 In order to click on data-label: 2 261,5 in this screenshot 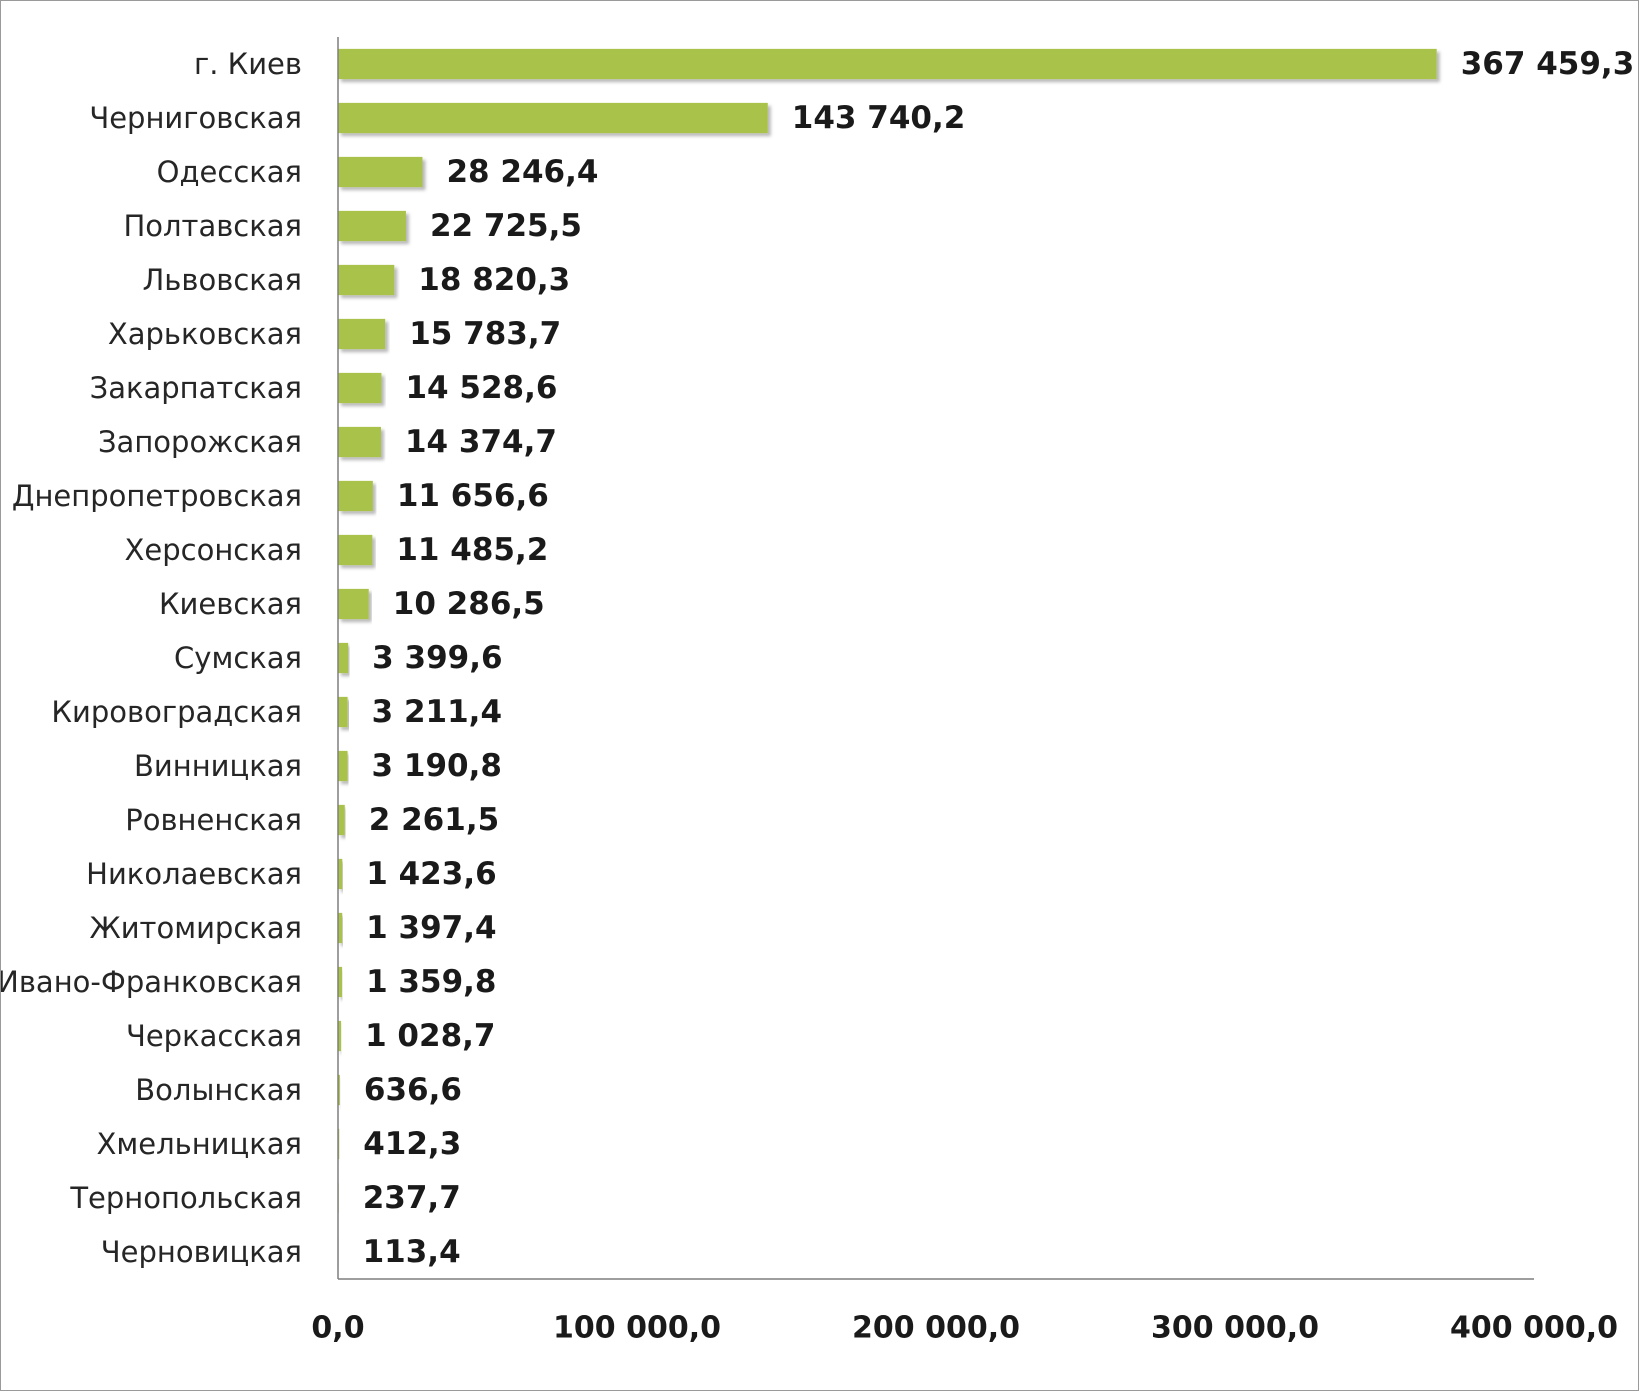, I will do `click(434, 820)`.